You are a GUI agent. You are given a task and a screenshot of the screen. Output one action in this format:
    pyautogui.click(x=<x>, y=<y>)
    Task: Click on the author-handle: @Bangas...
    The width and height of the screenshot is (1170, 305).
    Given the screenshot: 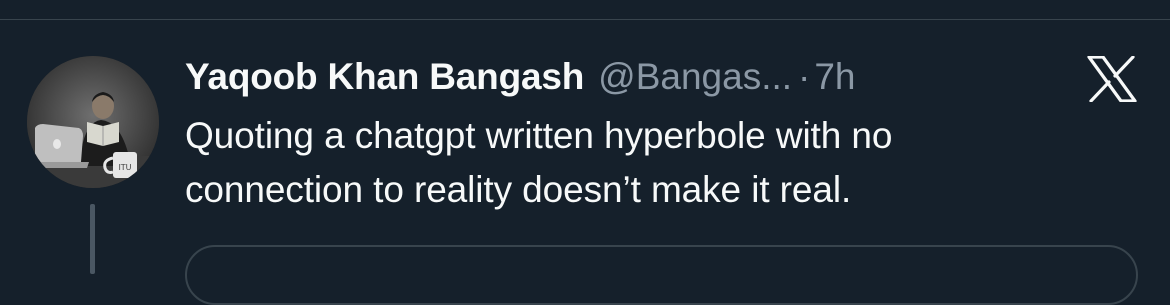 What is the action you would take?
    pyautogui.click(x=695, y=77)
    